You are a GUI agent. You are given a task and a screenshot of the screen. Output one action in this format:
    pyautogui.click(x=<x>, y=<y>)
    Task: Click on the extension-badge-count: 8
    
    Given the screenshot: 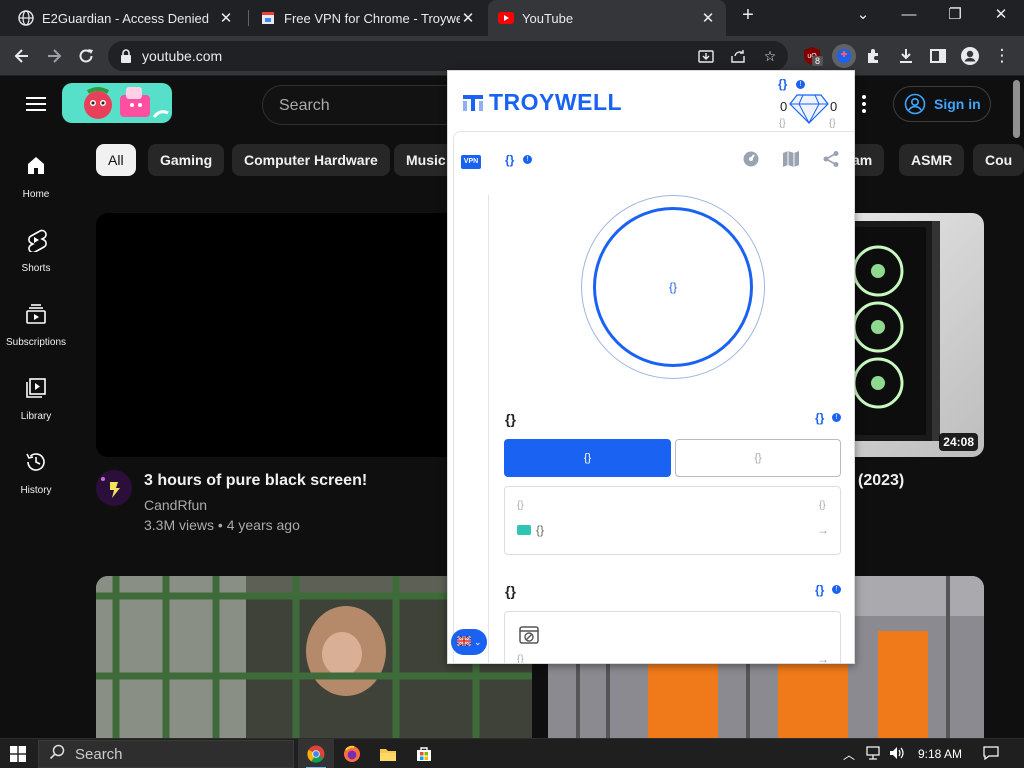 What is the action you would take?
    pyautogui.click(x=818, y=61)
    